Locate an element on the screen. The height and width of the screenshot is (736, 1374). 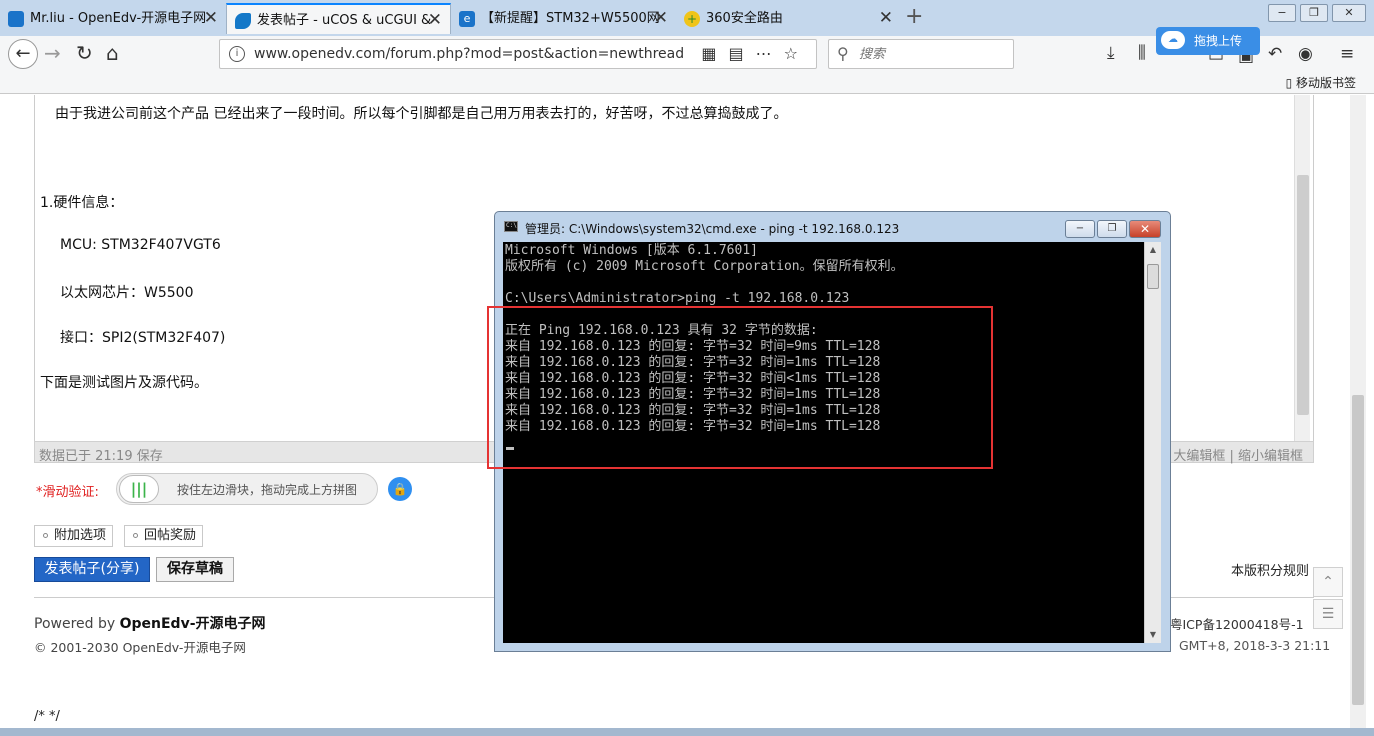
cmd-app-icon: C:\ is located at coordinates (511, 226).